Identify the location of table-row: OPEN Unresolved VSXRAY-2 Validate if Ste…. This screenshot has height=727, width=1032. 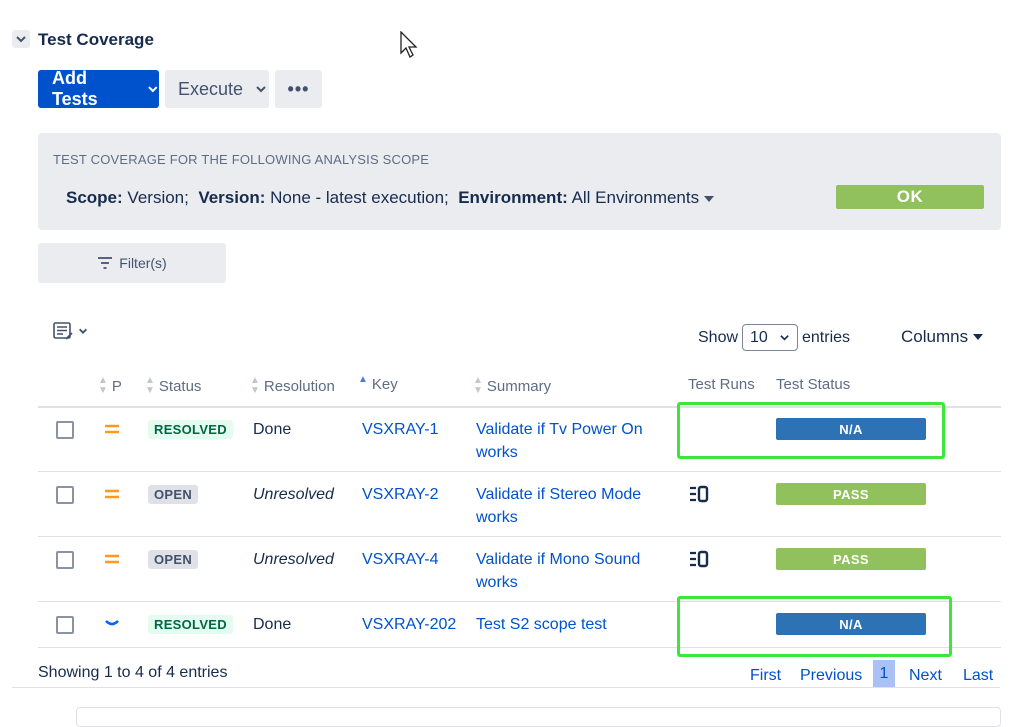
(519, 505).